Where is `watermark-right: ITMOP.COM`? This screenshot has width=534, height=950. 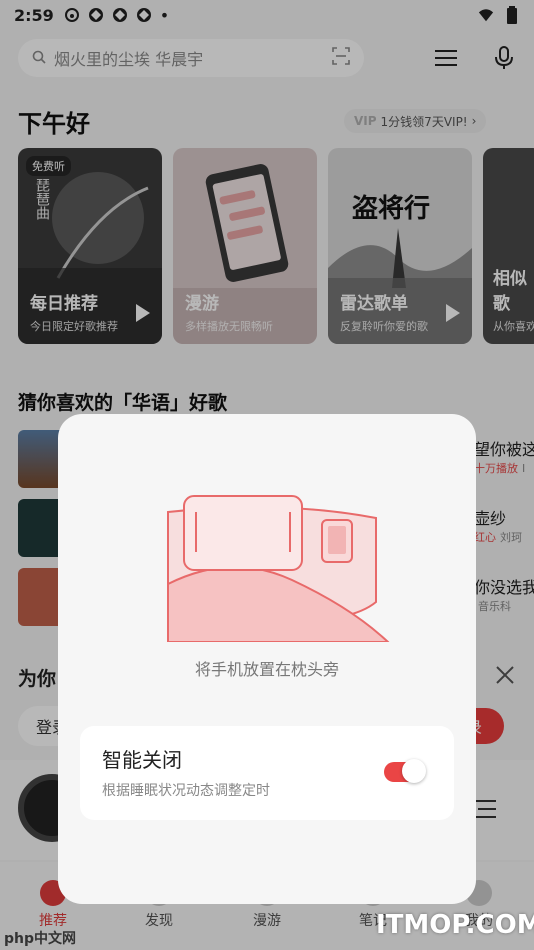 watermark-right: ITMOP.COM is located at coordinates (455, 925).